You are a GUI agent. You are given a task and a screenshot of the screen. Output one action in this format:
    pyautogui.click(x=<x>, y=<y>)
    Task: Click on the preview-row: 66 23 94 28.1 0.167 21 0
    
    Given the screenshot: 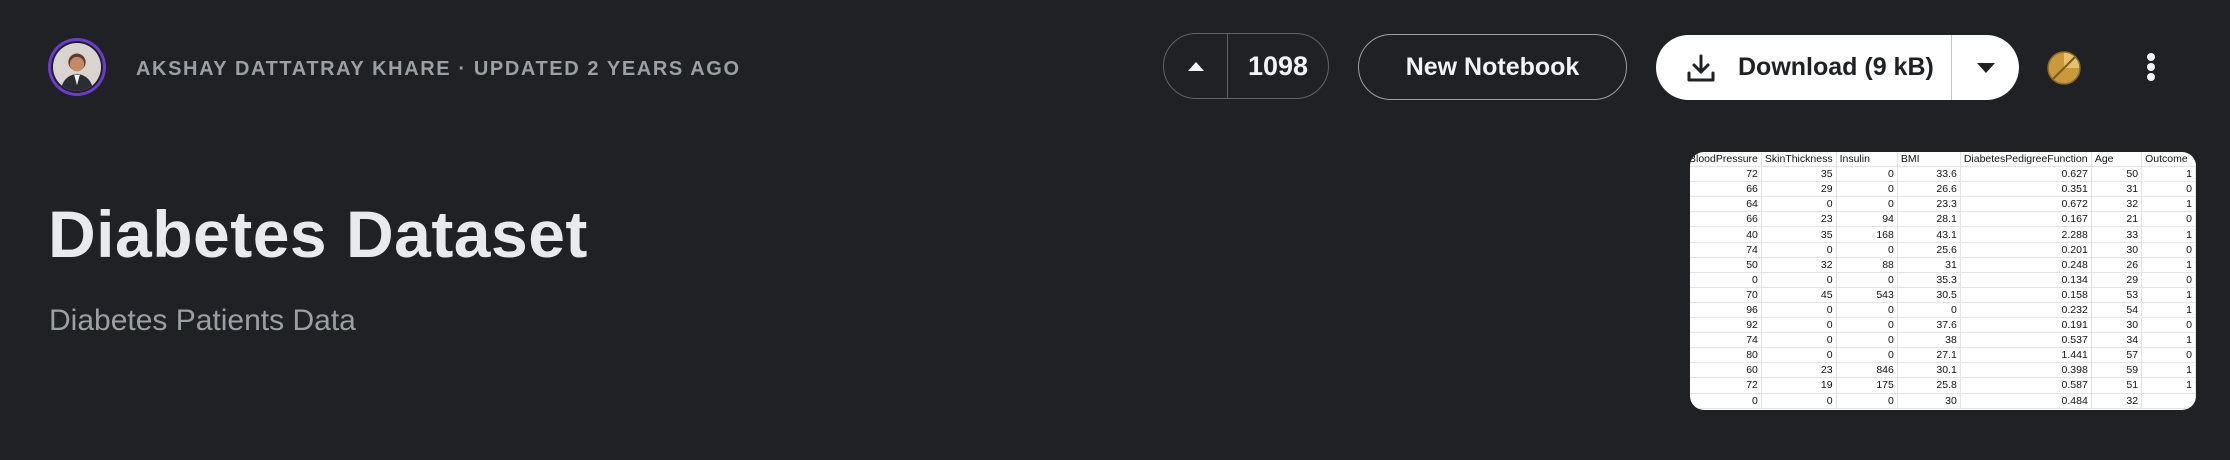 What is the action you would take?
    pyautogui.click(x=1943, y=219)
    